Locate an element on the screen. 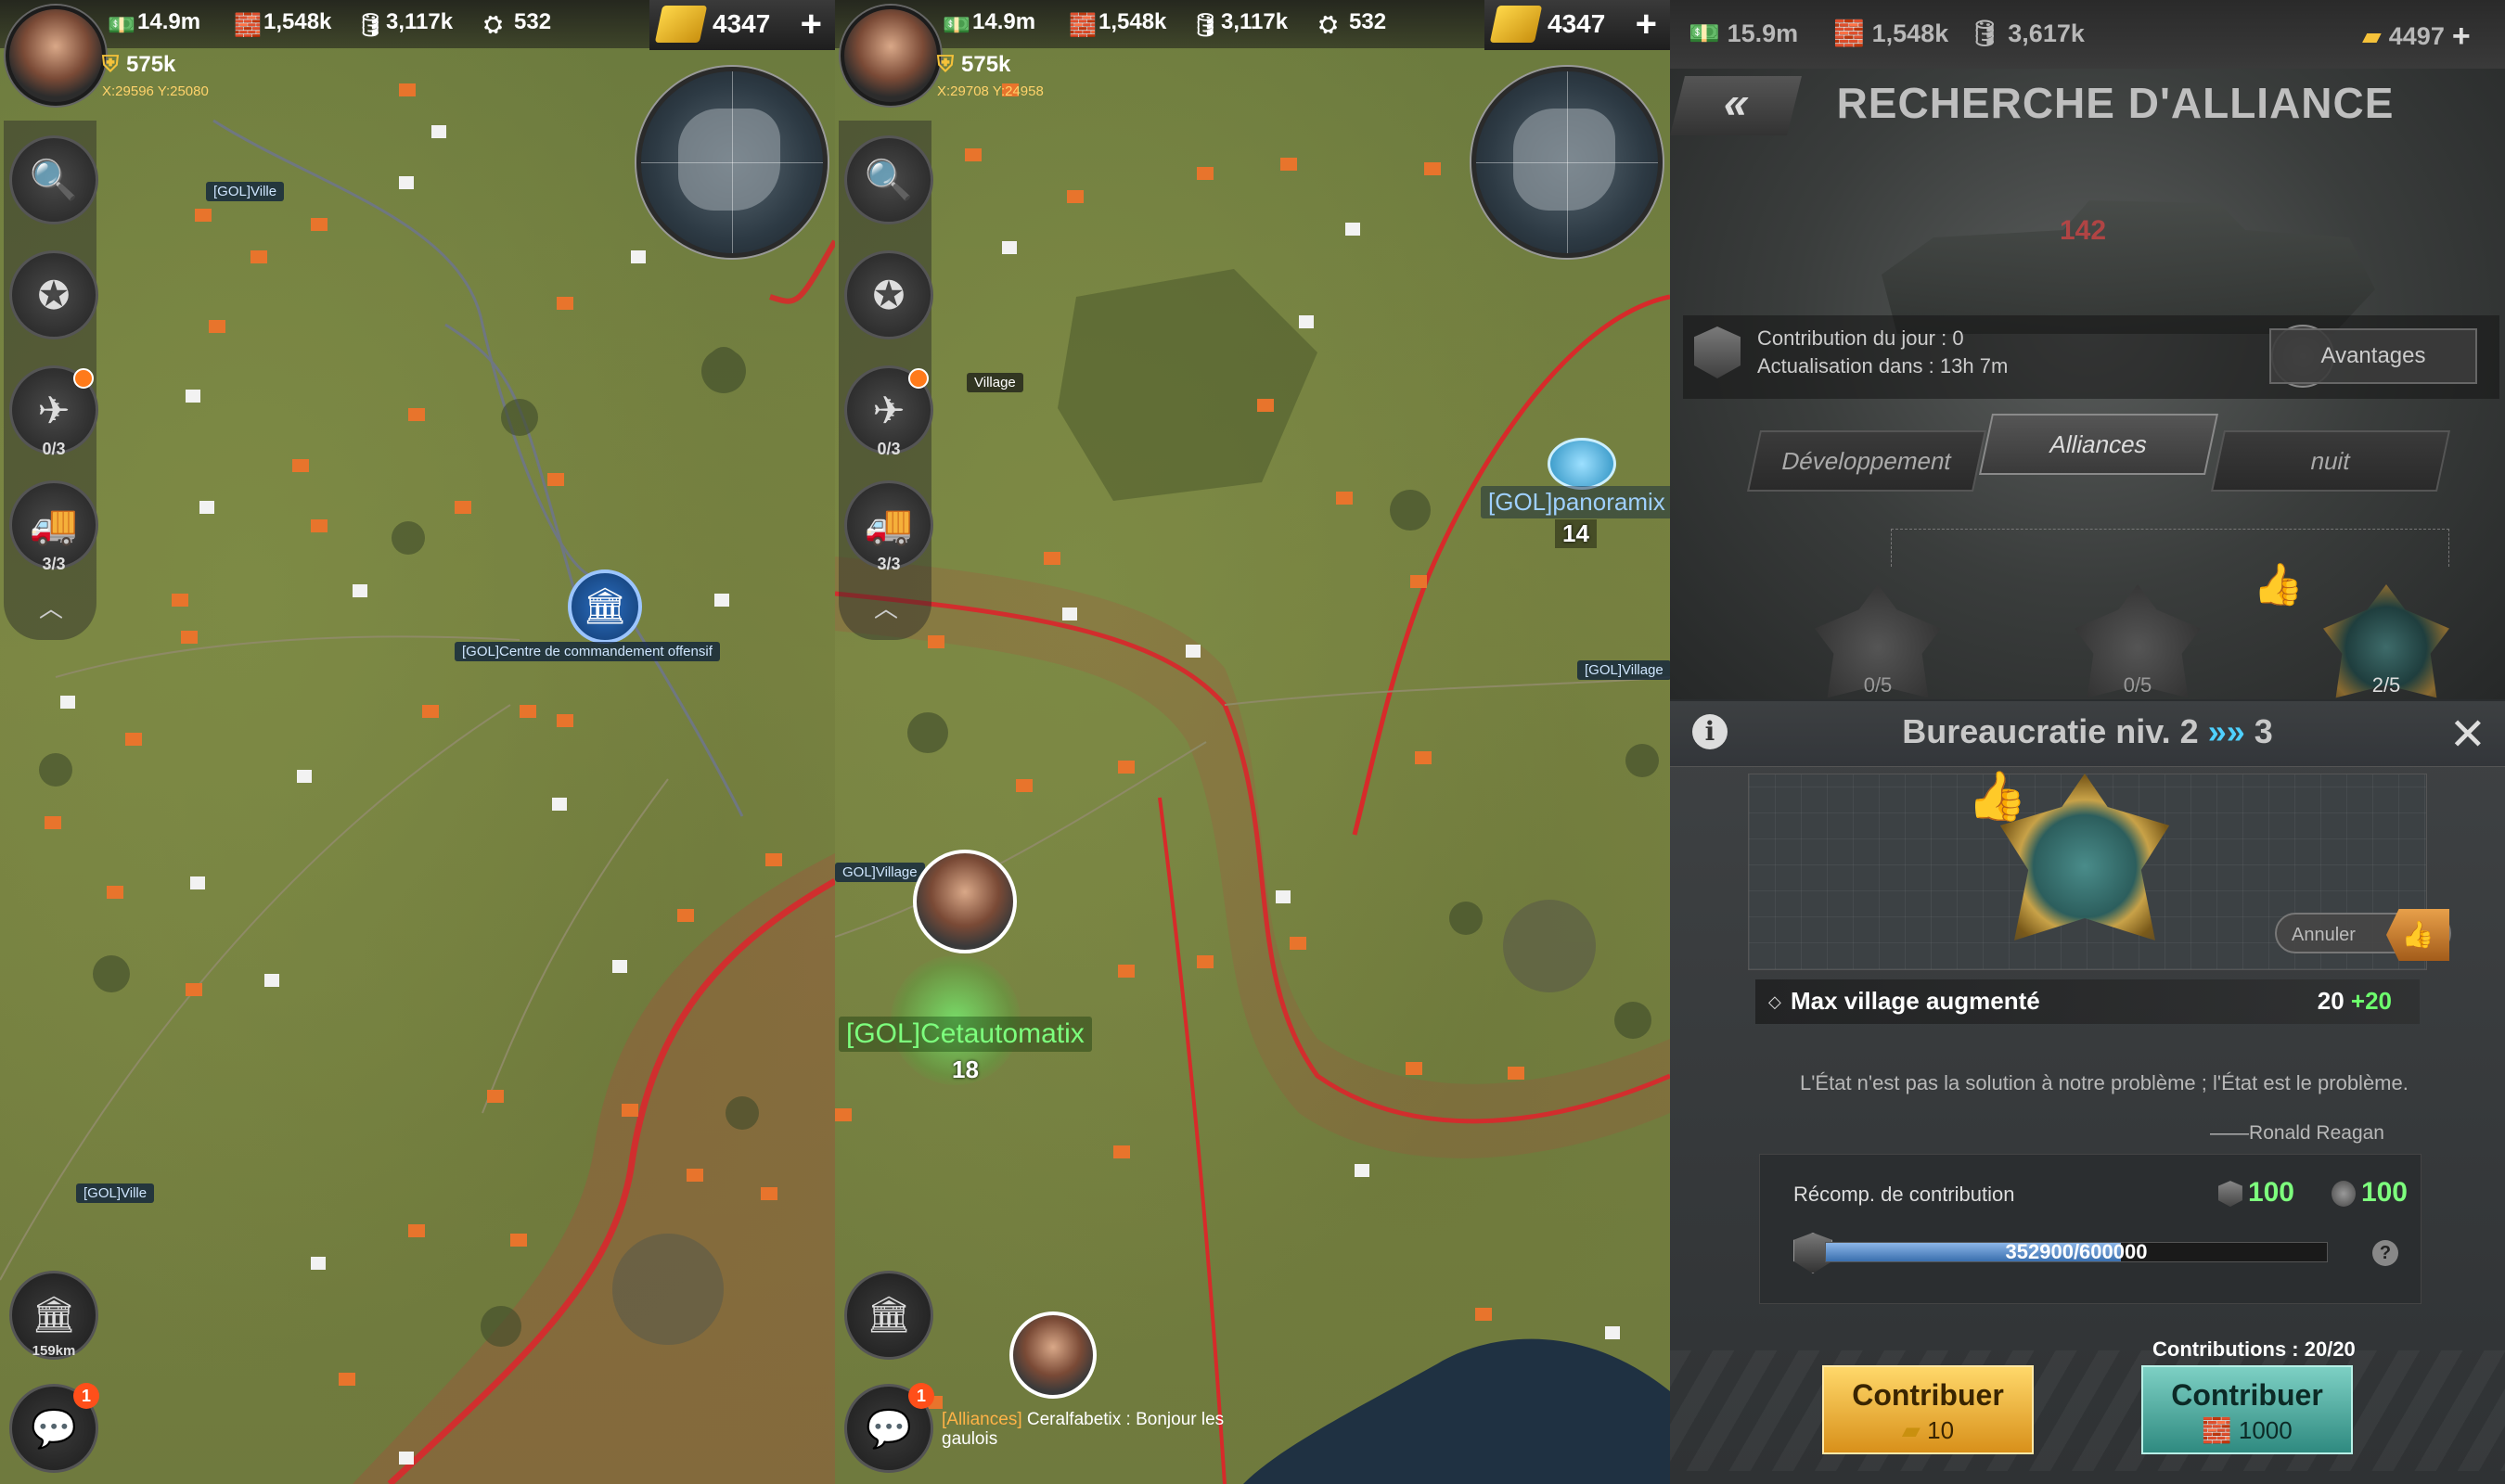 The width and height of the screenshot is (2505, 1484). effect-row: ◇ Max village augmenté 20 +20 is located at coordinates (2087, 1001).